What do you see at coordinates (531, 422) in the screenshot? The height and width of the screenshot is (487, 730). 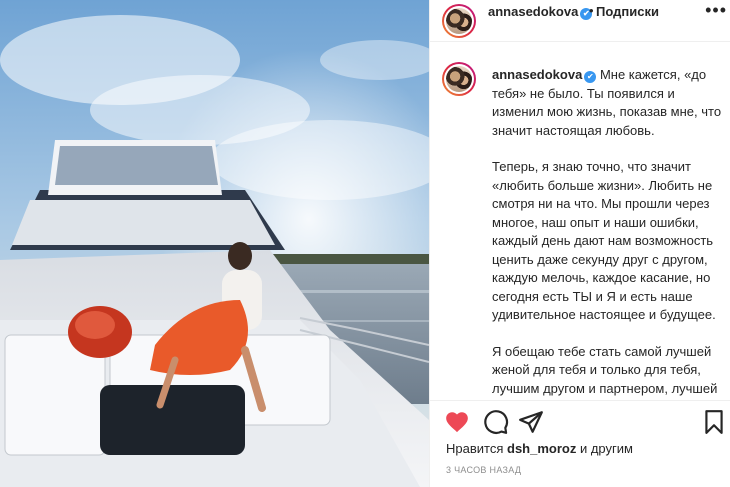 I see `share-icon` at bounding box center [531, 422].